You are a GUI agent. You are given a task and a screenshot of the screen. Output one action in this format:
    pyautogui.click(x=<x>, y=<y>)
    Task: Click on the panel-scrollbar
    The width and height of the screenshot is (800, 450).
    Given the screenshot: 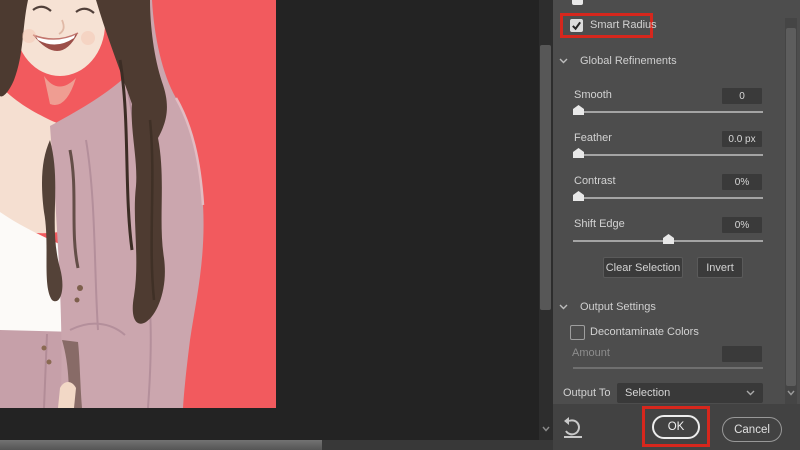 What is the action you would take?
    pyautogui.click(x=791, y=211)
    